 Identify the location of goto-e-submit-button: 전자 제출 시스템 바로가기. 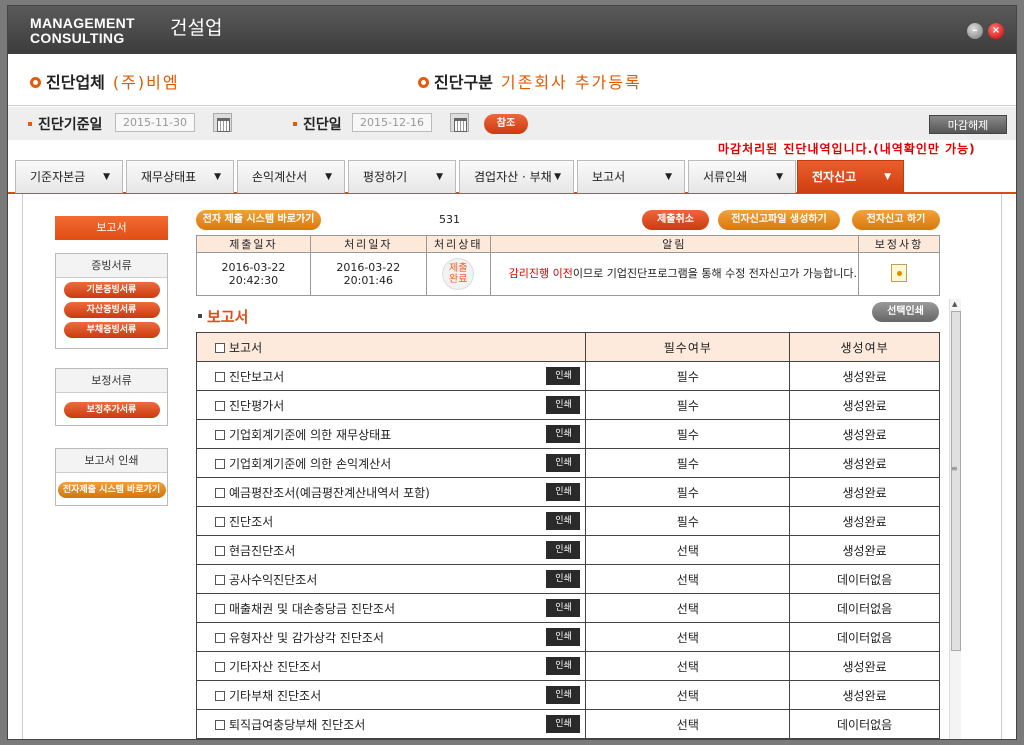
(258, 220).